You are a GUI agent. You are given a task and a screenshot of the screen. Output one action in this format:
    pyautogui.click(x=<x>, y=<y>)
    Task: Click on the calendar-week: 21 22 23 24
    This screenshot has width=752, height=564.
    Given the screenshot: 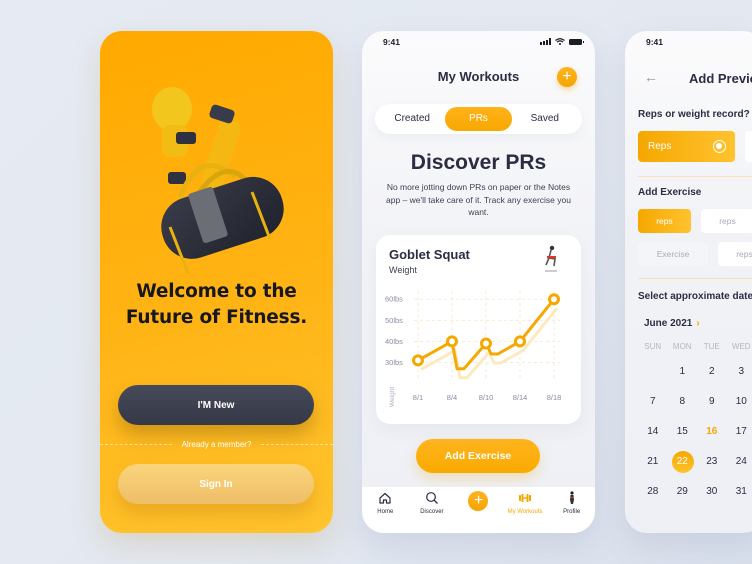 What is the action you would take?
    pyautogui.click(x=695, y=466)
    